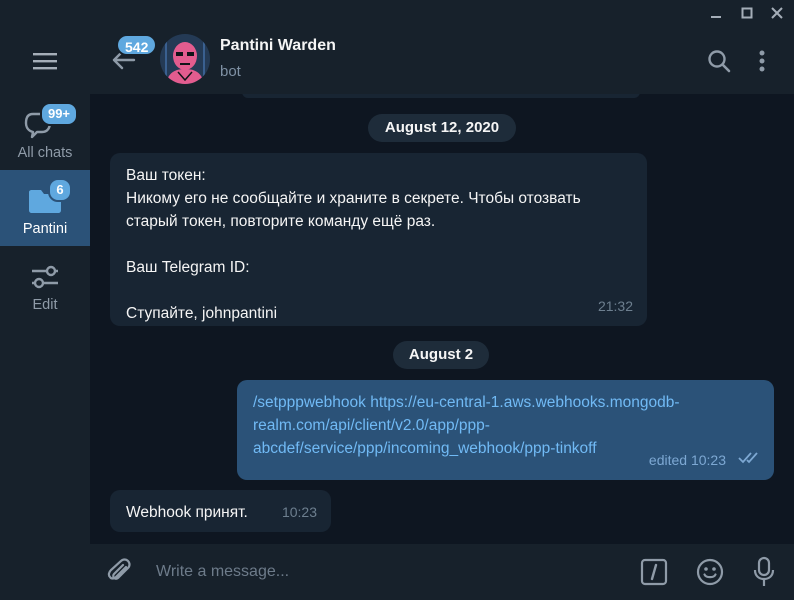 The image size is (794, 600). I want to click on folder-badge: 99+, so click(59, 114).